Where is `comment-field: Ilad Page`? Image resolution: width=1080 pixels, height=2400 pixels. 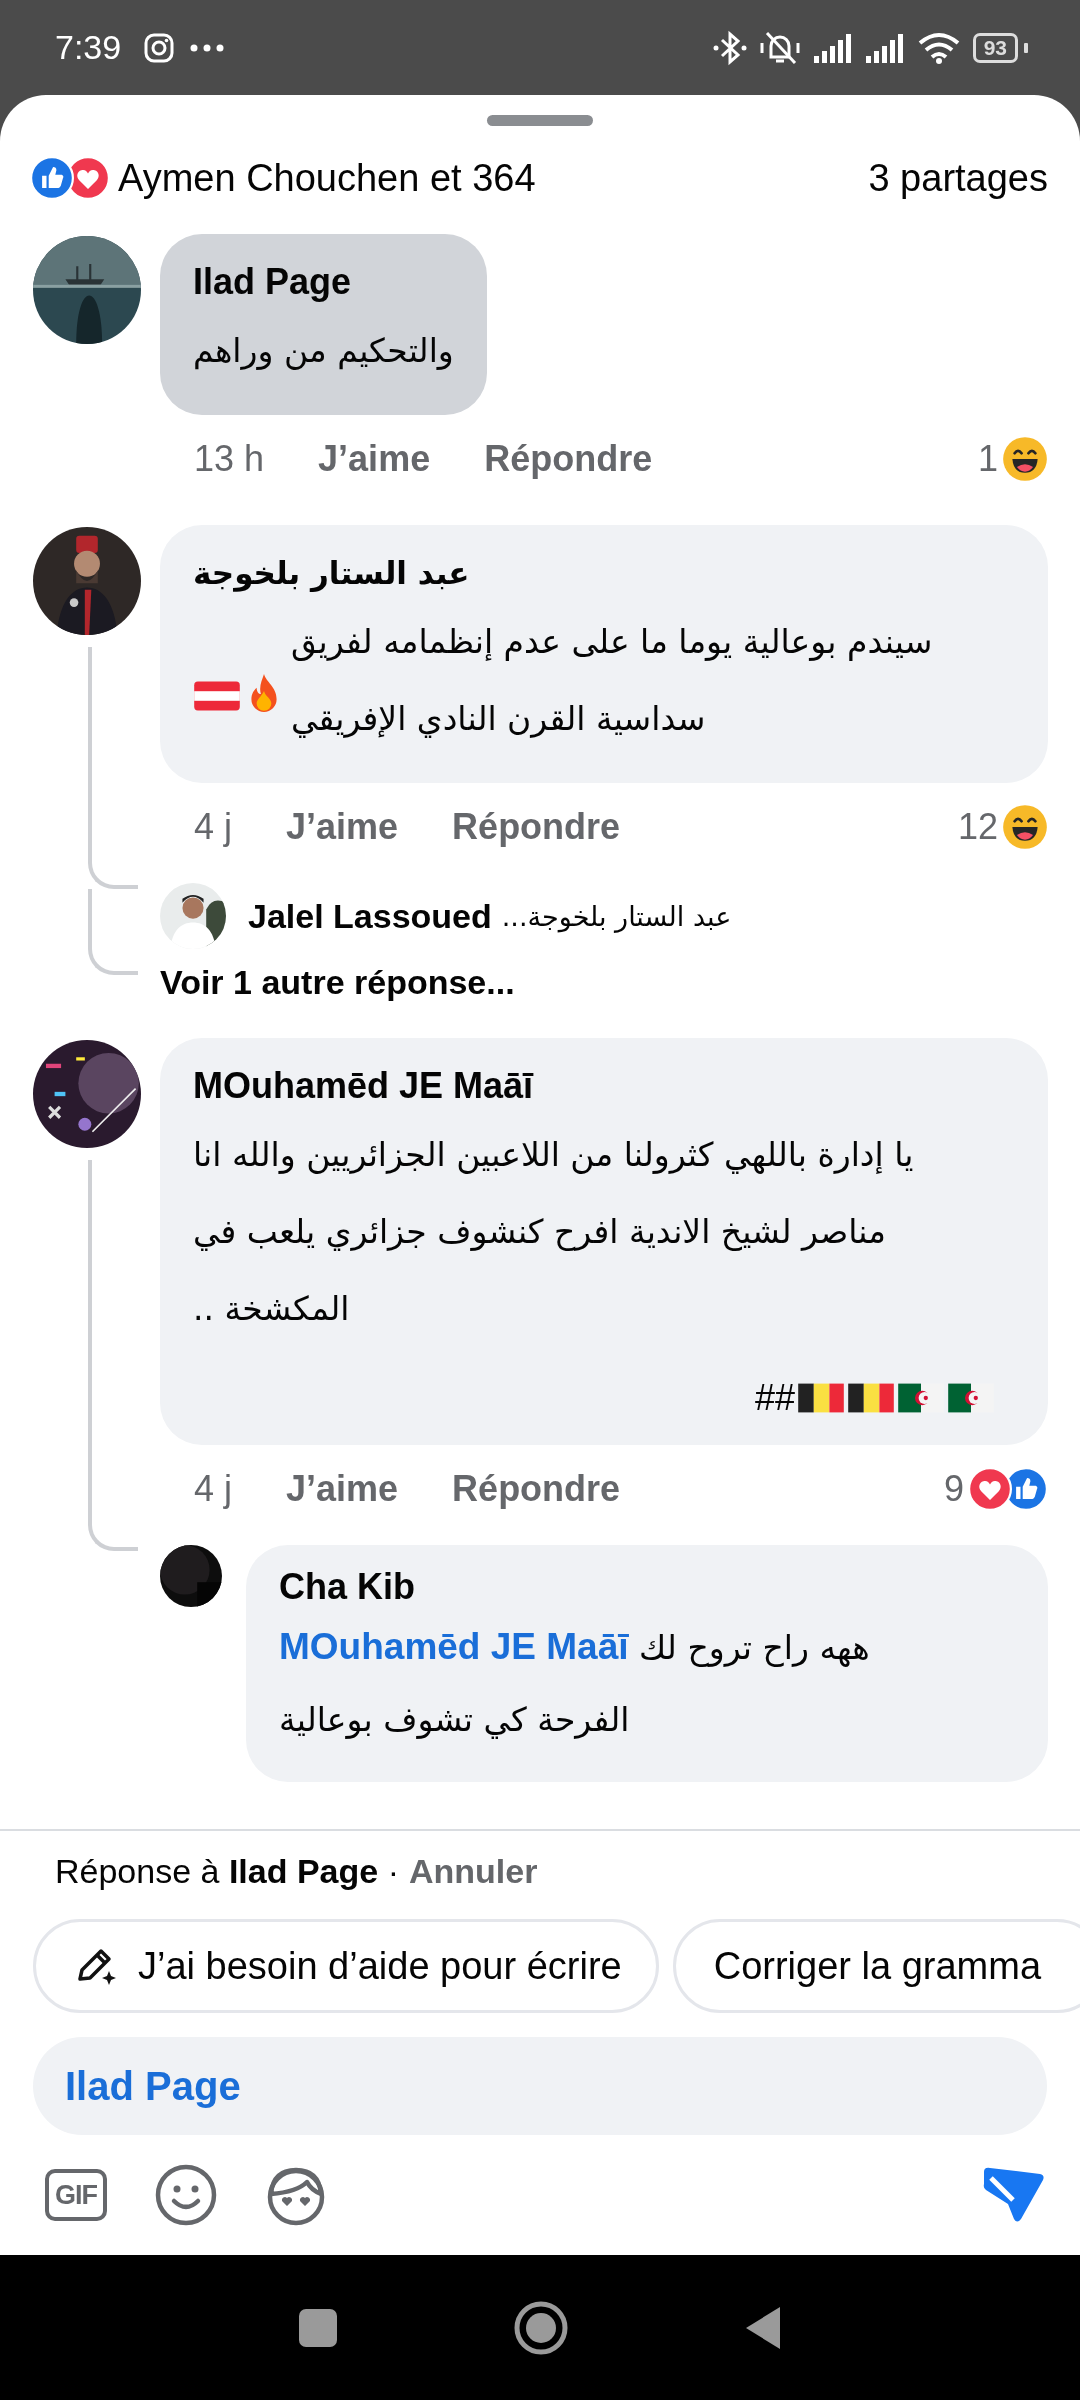
comment-field: Ilad Page is located at coordinates (540, 2086).